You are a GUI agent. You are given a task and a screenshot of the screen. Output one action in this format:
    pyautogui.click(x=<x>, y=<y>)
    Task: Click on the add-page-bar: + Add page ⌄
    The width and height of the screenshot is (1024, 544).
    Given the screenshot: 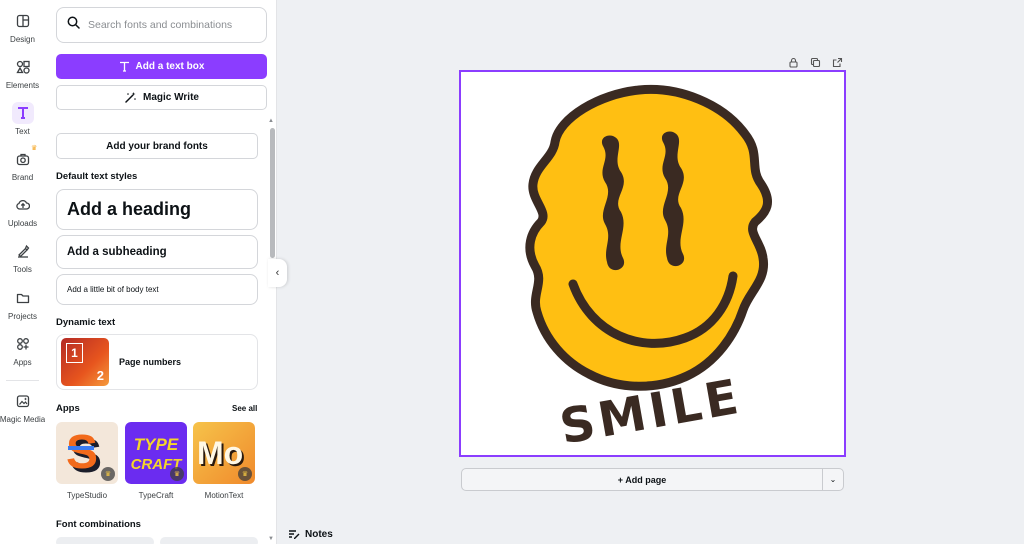 What is the action you would take?
    pyautogui.click(x=652, y=479)
    